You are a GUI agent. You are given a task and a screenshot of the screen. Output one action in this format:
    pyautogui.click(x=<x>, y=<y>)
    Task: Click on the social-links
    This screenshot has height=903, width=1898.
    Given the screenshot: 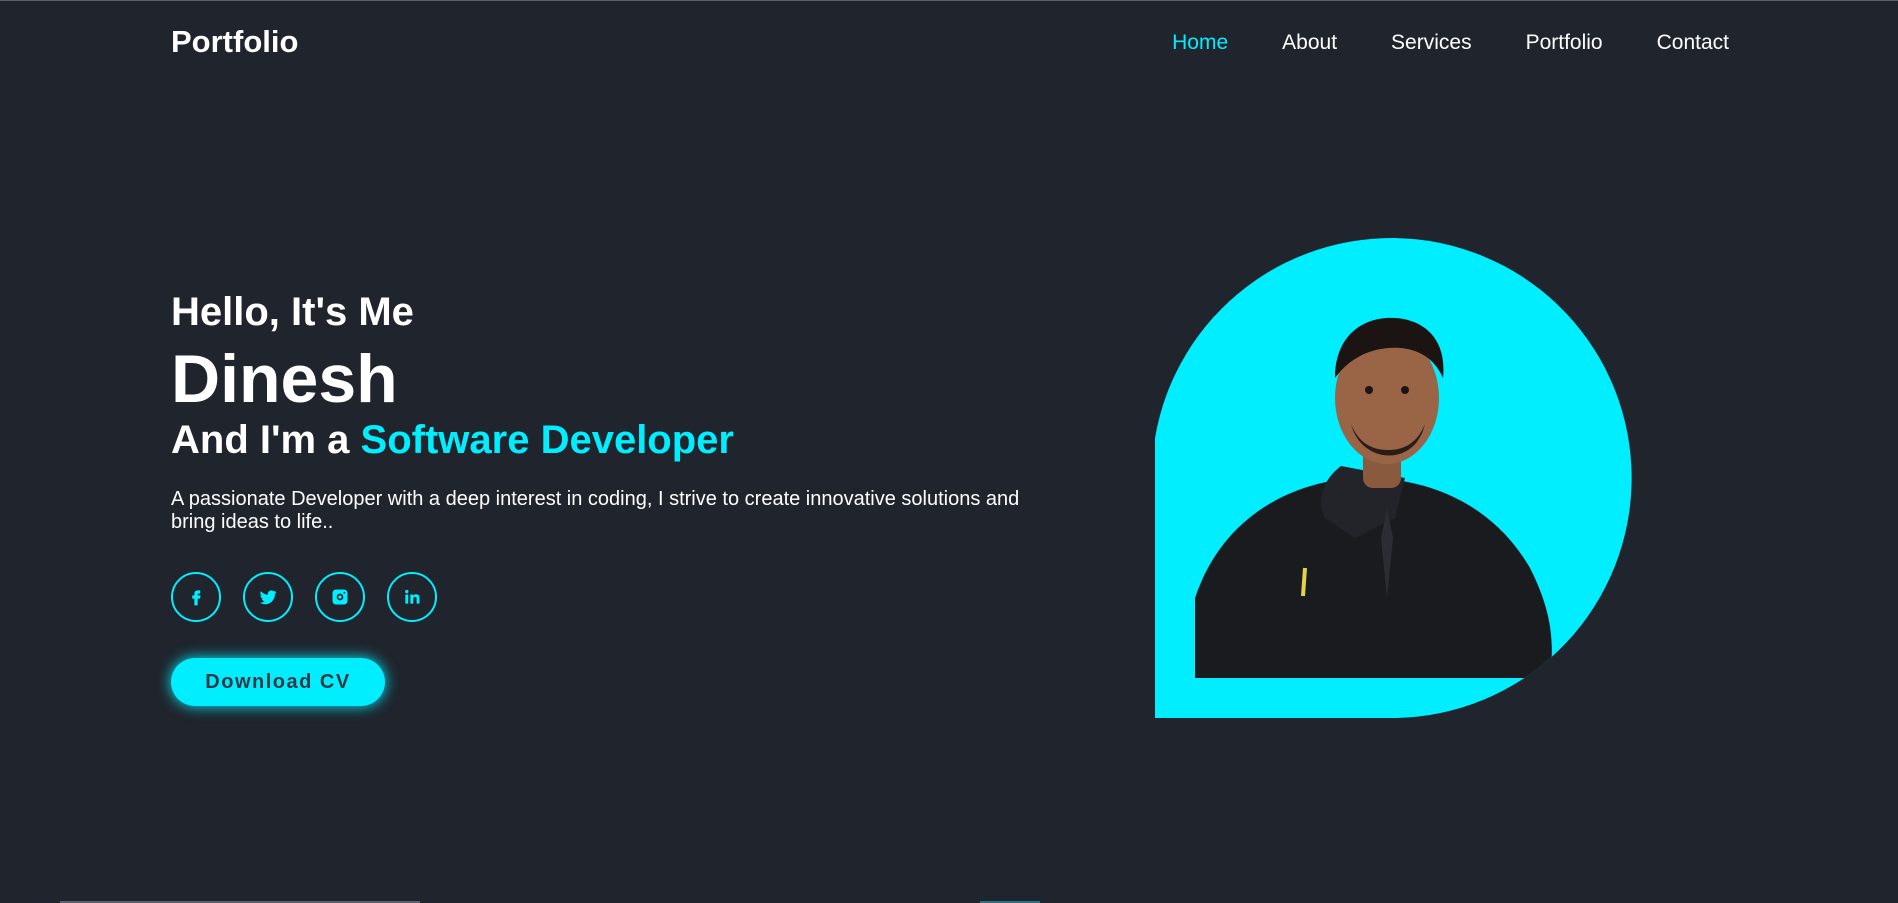 What is the action you would take?
    pyautogui.click(x=611, y=597)
    